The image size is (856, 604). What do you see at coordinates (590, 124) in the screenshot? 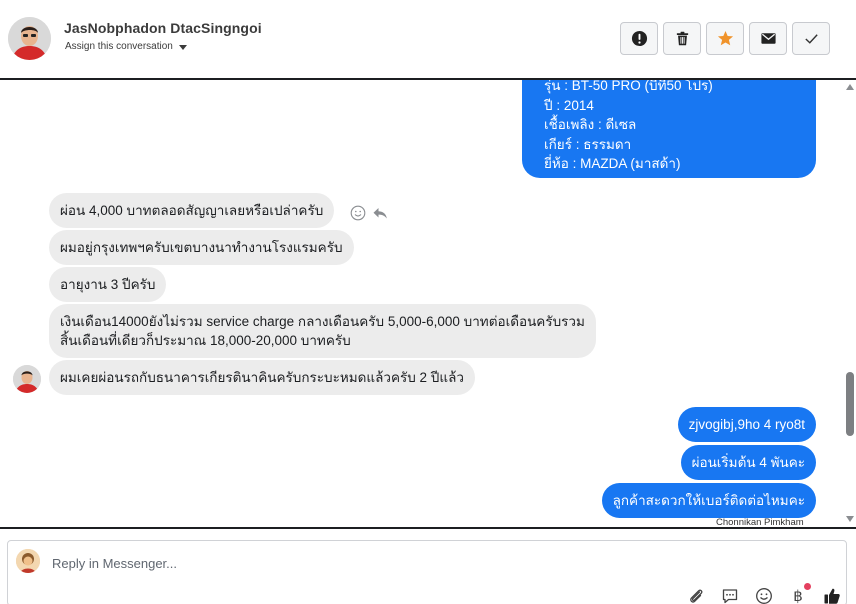
I see `vehicle-fuel-line: เชื้อเพลิง : ดีเซล` at bounding box center [590, 124].